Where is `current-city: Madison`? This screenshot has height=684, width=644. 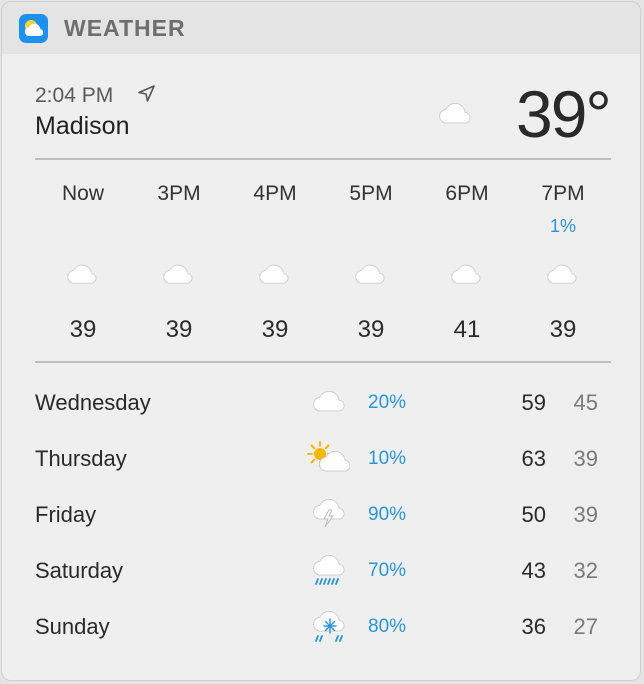 current-city: Madison is located at coordinates (82, 126).